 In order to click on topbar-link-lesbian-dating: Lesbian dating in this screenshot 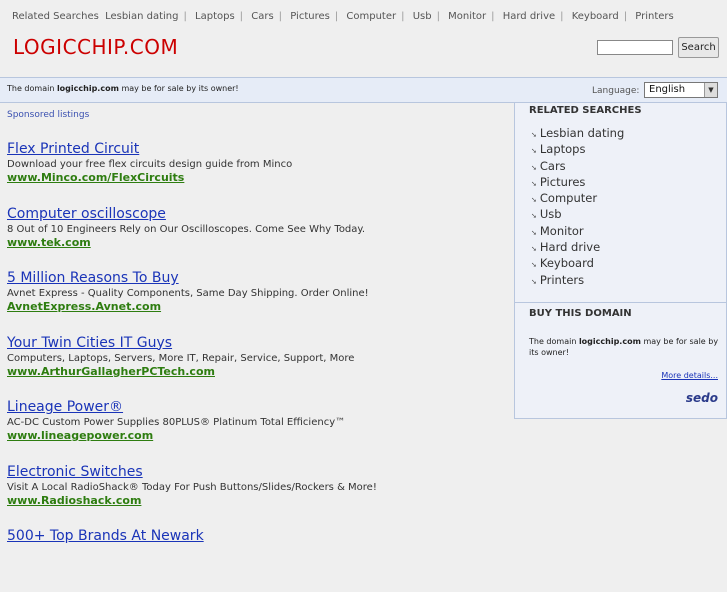, I will do `click(141, 16)`.